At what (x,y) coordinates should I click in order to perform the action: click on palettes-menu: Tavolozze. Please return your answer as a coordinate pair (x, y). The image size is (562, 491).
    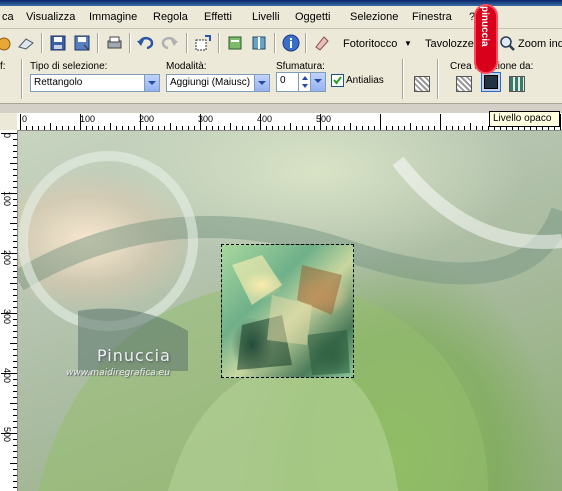
    Looking at the image, I should click on (449, 44).